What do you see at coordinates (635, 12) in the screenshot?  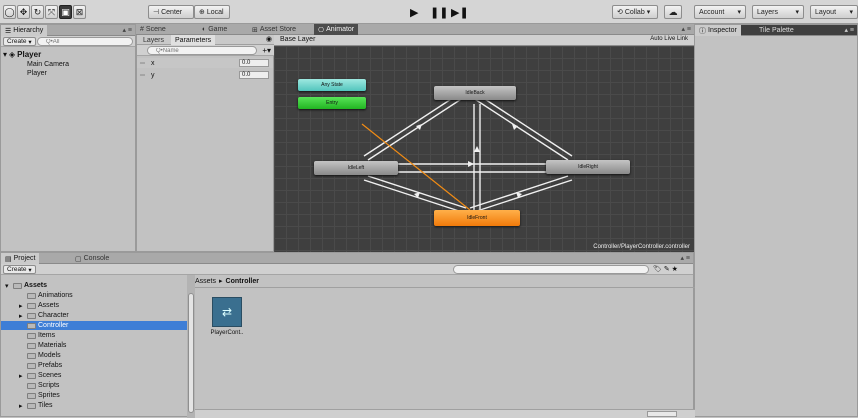 I see `collab-dropdown: ⟲ Collab ▾` at bounding box center [635, 12].